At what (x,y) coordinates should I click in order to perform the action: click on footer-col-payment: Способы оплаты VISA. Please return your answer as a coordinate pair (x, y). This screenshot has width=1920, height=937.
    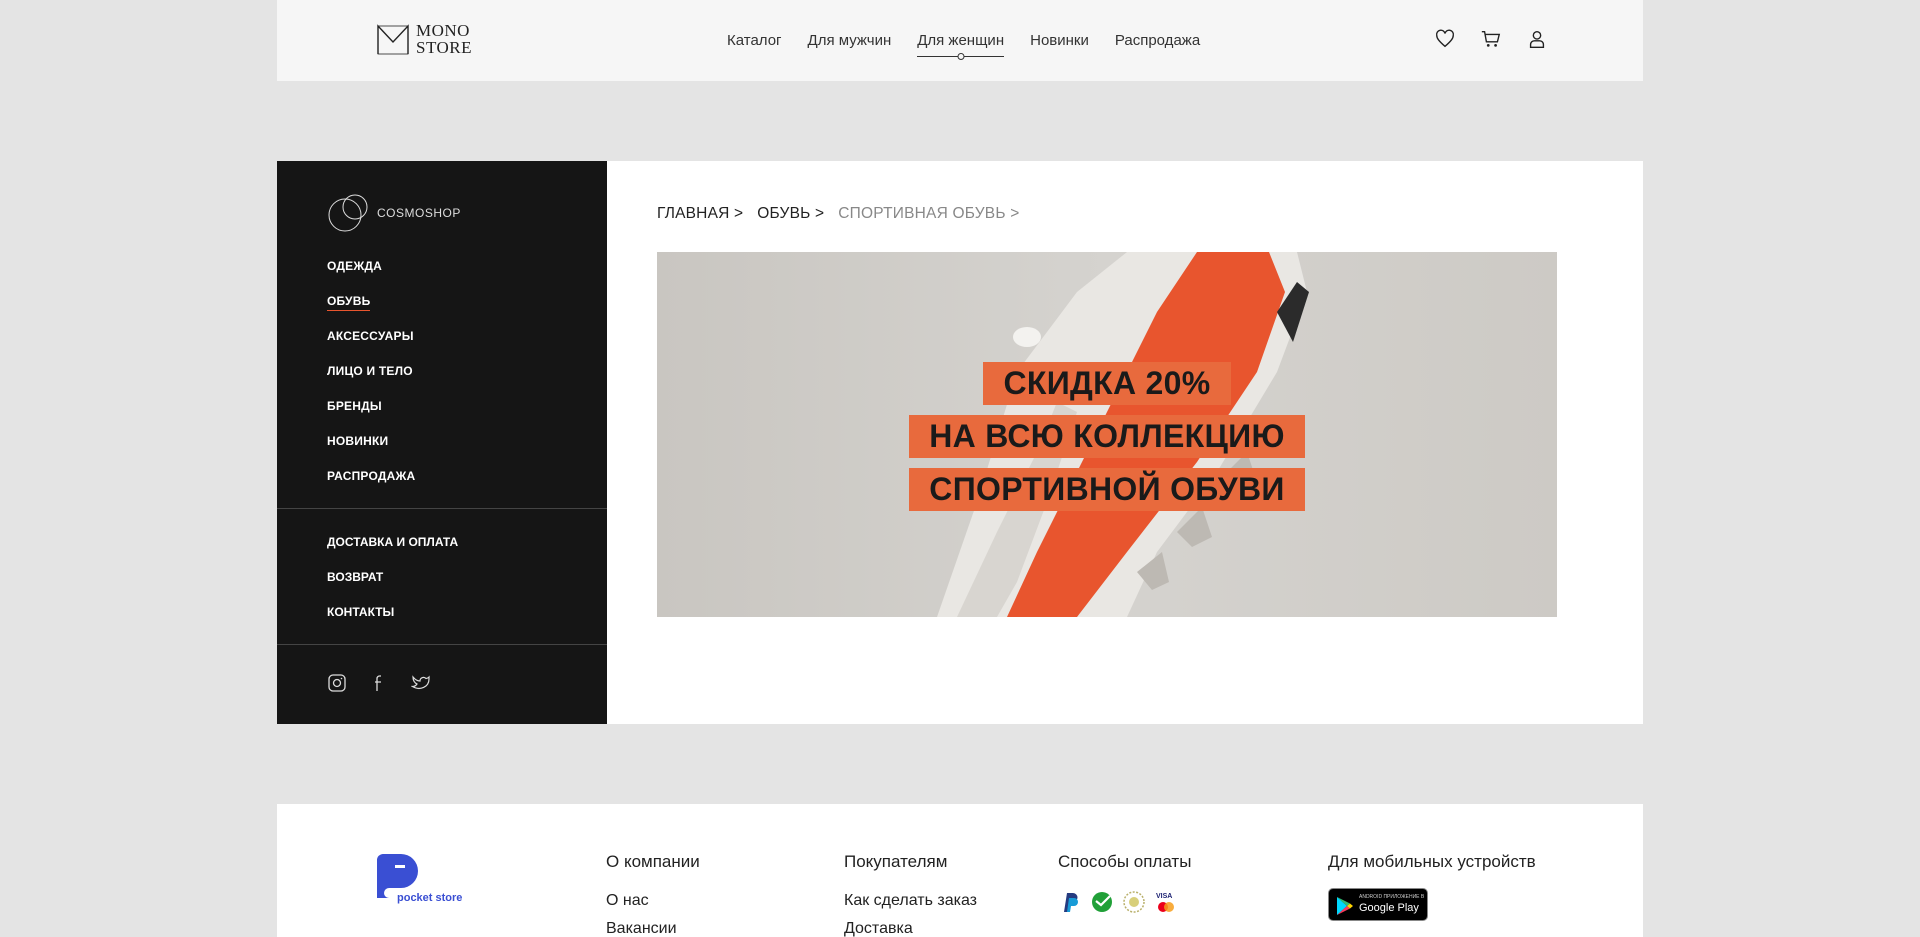
    Looking at the image, I should click on (1124, 883).